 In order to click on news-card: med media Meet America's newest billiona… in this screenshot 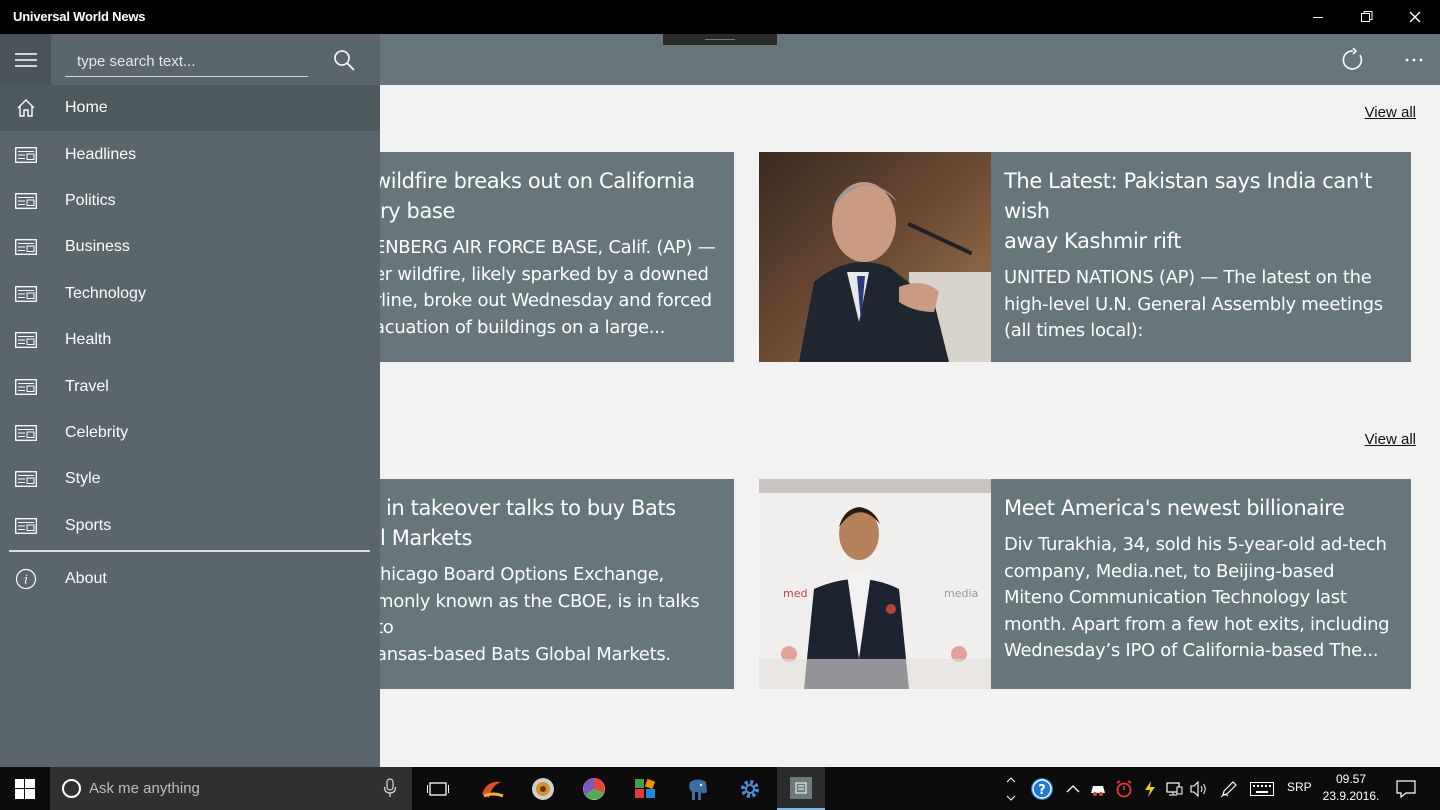, I will do `click(1085, 584)`.